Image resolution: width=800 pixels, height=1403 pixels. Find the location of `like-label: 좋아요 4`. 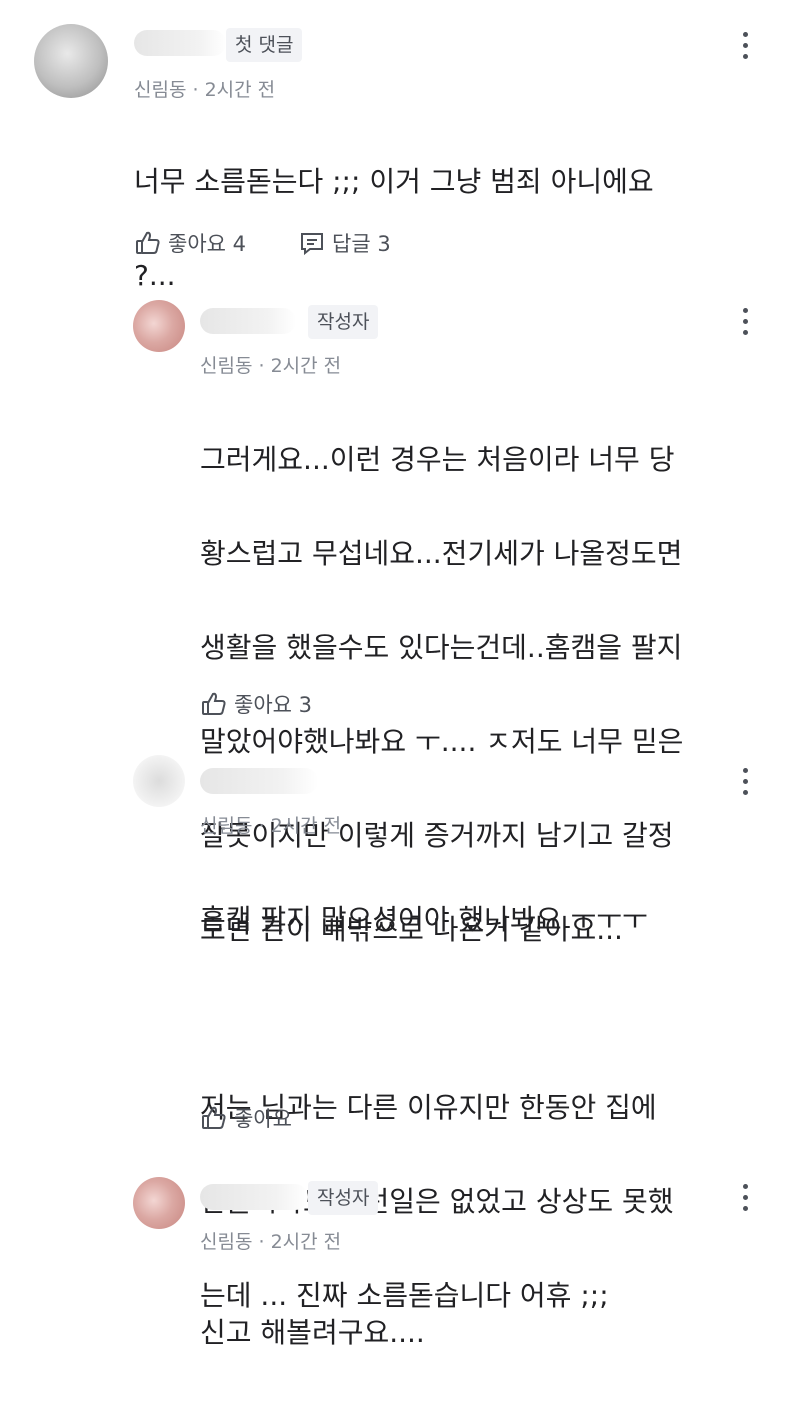

like-label: 좋아요 4 is located at coordinates (207, 244).